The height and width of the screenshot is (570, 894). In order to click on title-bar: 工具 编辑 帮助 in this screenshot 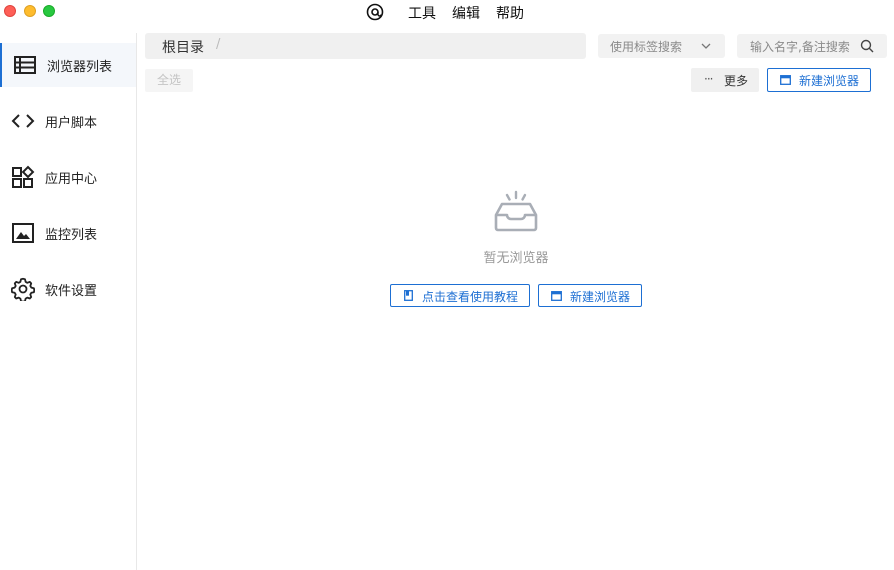, I will do `click(447, 12)`.